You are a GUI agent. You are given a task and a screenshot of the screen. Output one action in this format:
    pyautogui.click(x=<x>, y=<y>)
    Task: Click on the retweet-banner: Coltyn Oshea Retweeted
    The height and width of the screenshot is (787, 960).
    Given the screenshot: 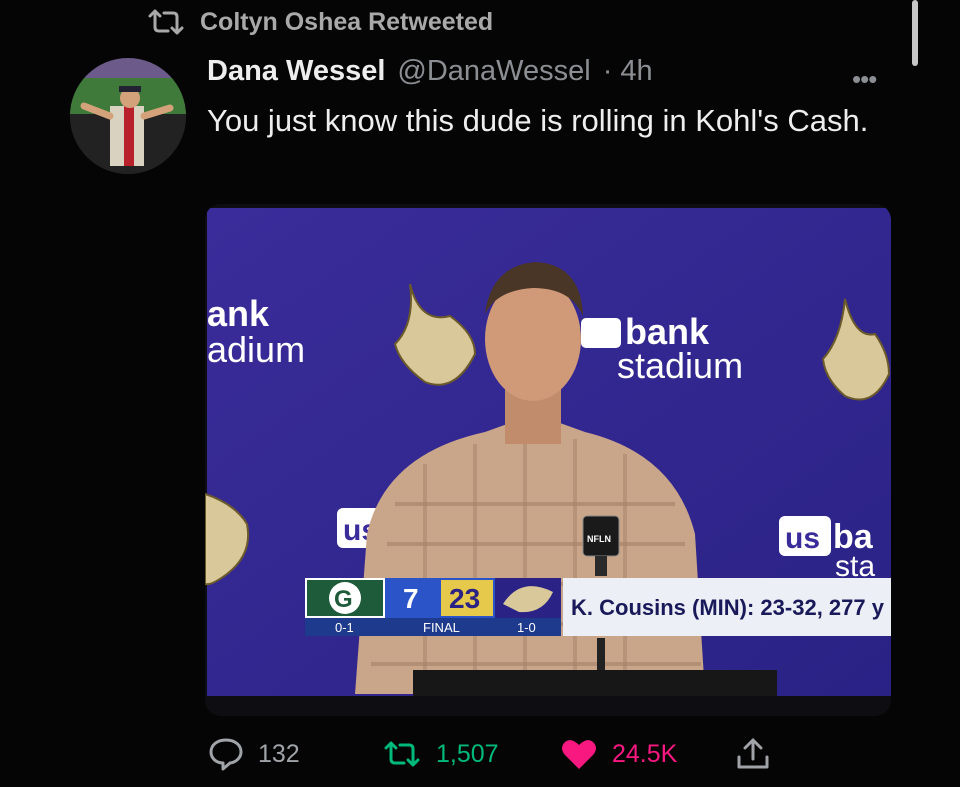 What is the action you would take?
    pyautogui.click(x=319, y=22)
    